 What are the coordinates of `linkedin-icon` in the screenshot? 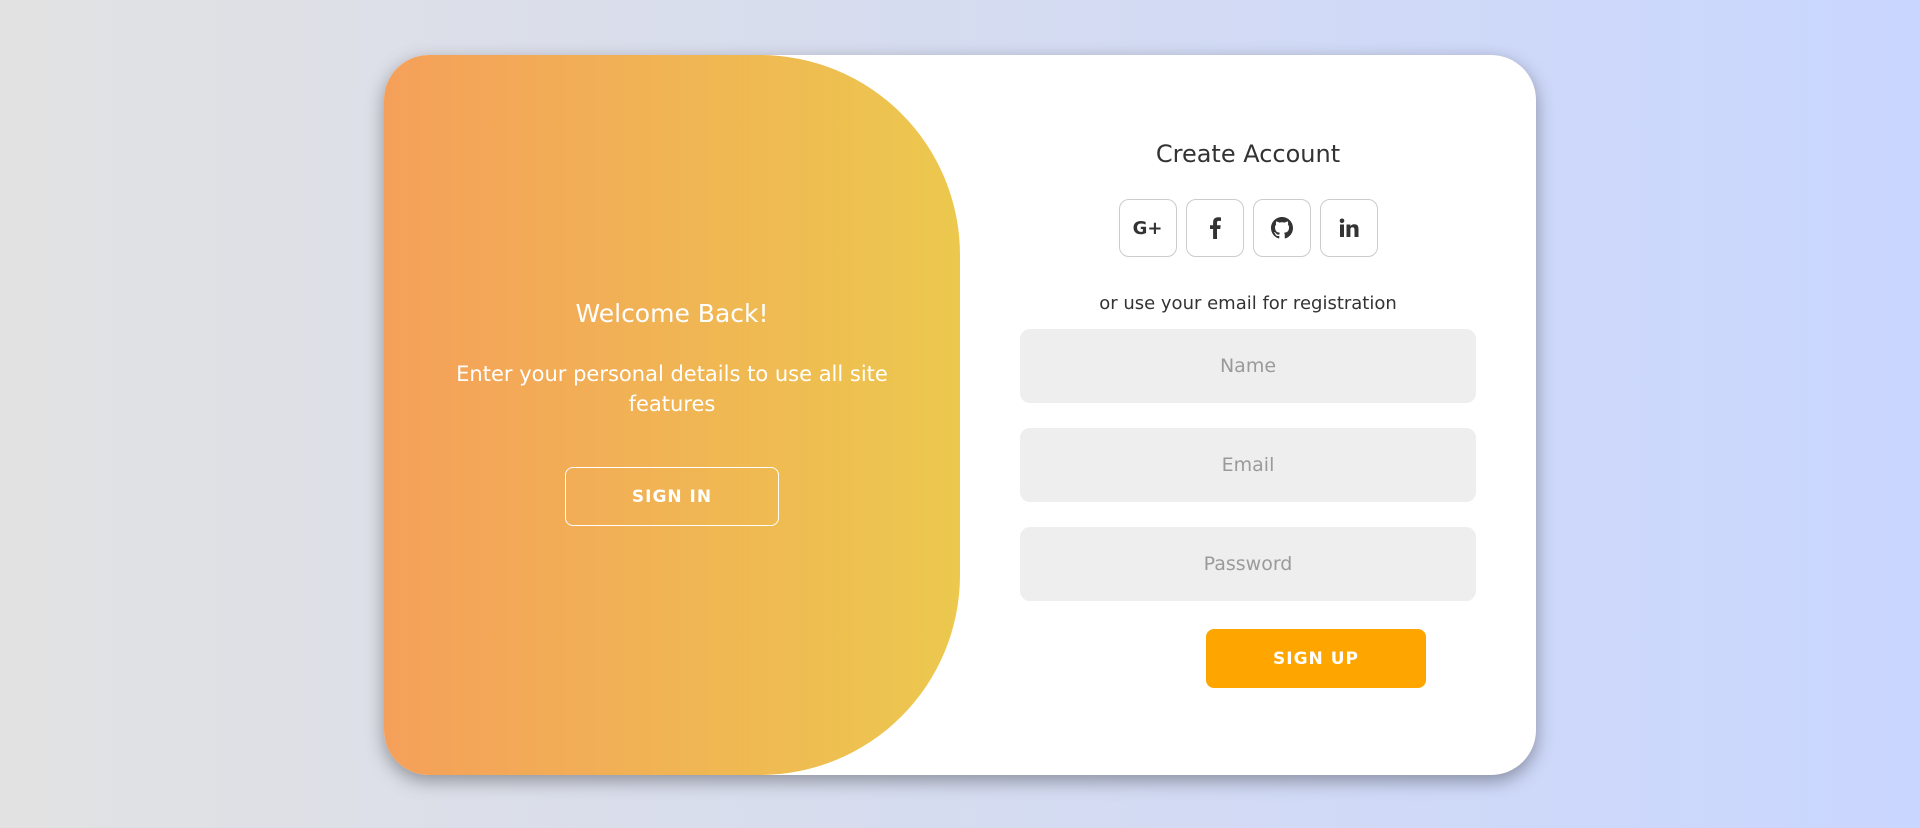 It's located at (1348, 227).